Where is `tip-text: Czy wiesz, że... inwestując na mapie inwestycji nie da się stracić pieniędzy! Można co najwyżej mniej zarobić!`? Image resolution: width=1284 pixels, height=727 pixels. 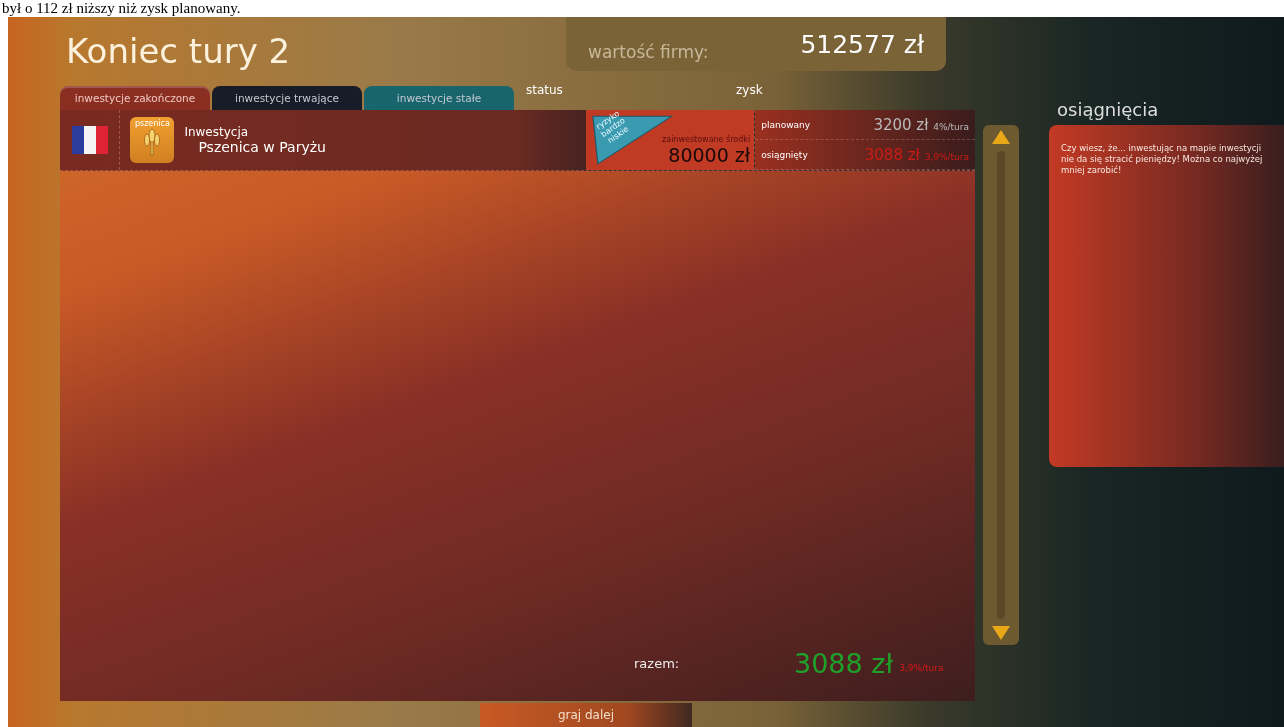
tip-text: Czy wiesz, że... inwestując na mapie inwestycji nie da się stracić pieniędzy! Można co najwyżej mniej zarobić! is located at coordinates (1162, 159).